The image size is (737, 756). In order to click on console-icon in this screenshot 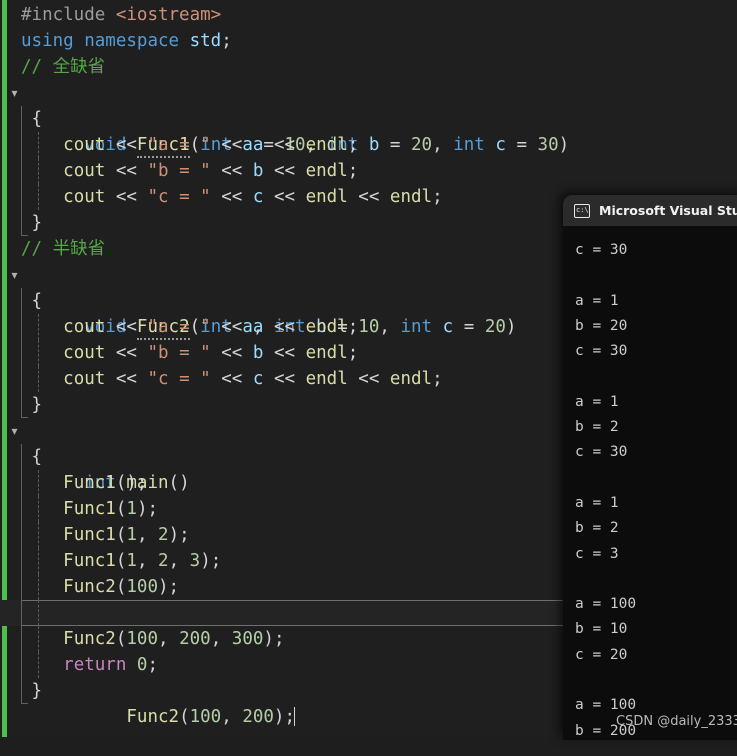, I will do `click(582, 210)`.